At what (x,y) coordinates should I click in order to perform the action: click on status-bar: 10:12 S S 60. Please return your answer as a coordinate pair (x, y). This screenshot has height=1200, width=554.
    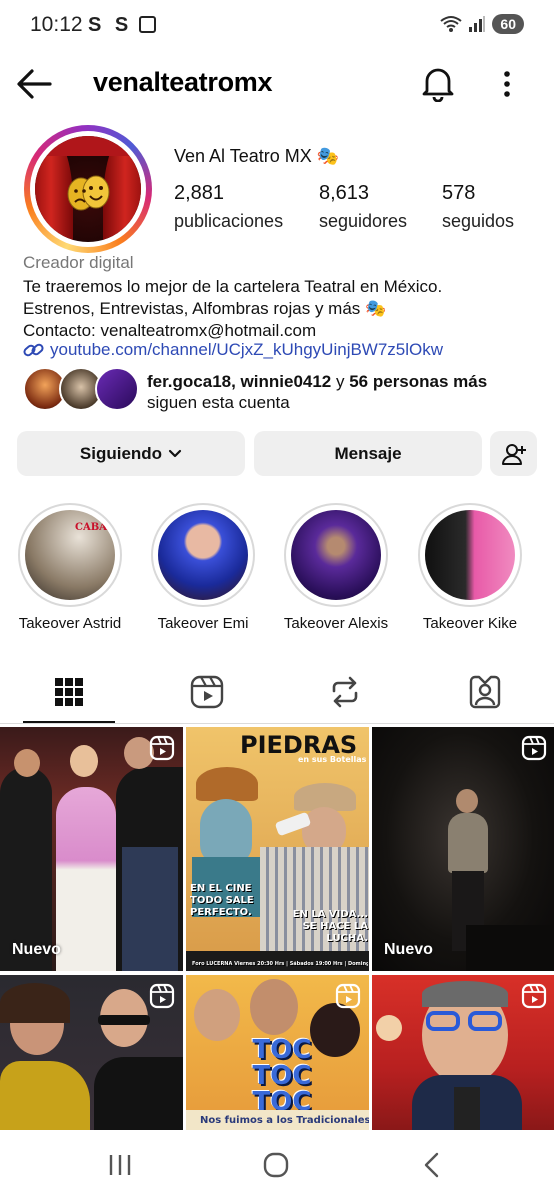
    Looking at the image, I should click on (277, 26).